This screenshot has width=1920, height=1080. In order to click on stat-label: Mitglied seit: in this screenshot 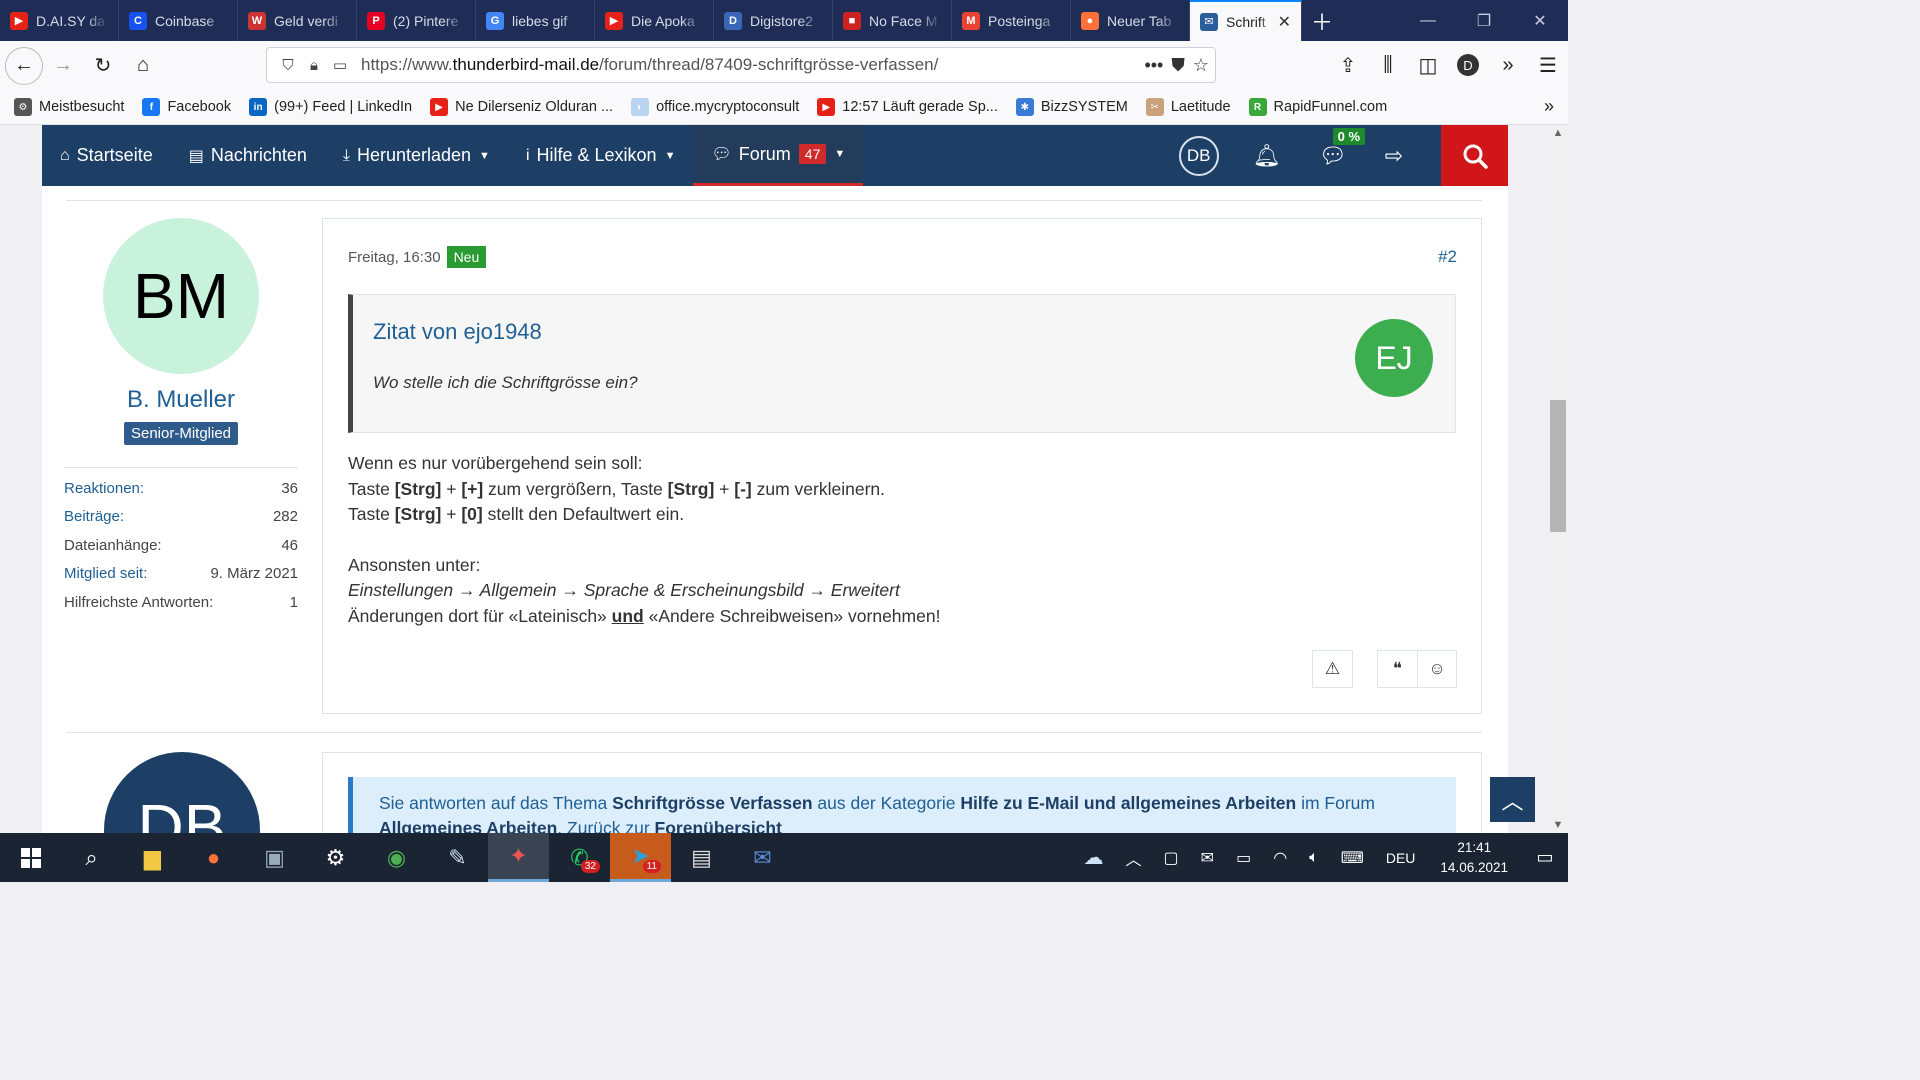, I will do `click(105, 573)`.